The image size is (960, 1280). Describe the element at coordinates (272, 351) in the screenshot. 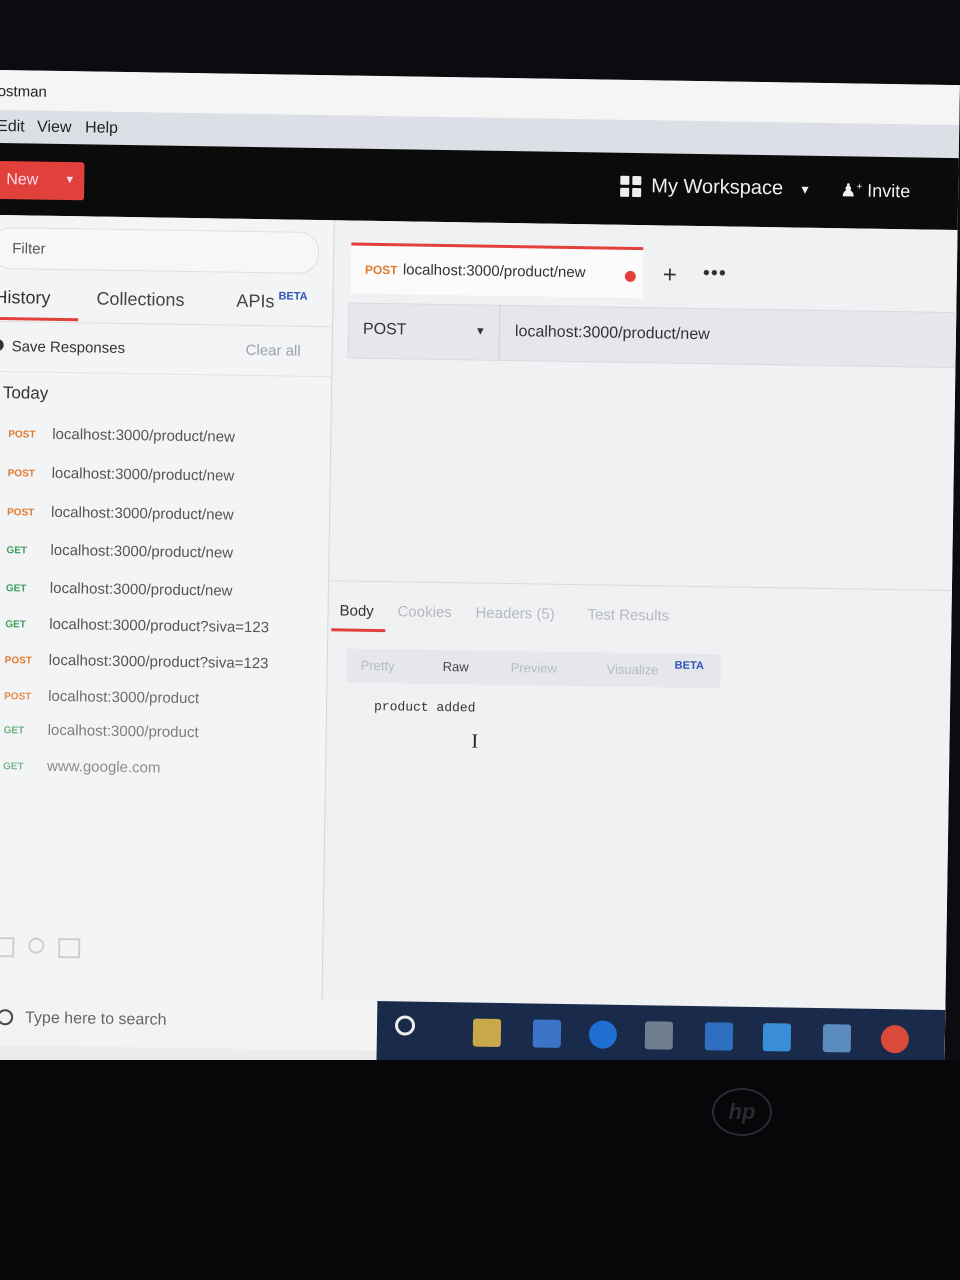

I see `clear-all-button: Clear all` at that location.